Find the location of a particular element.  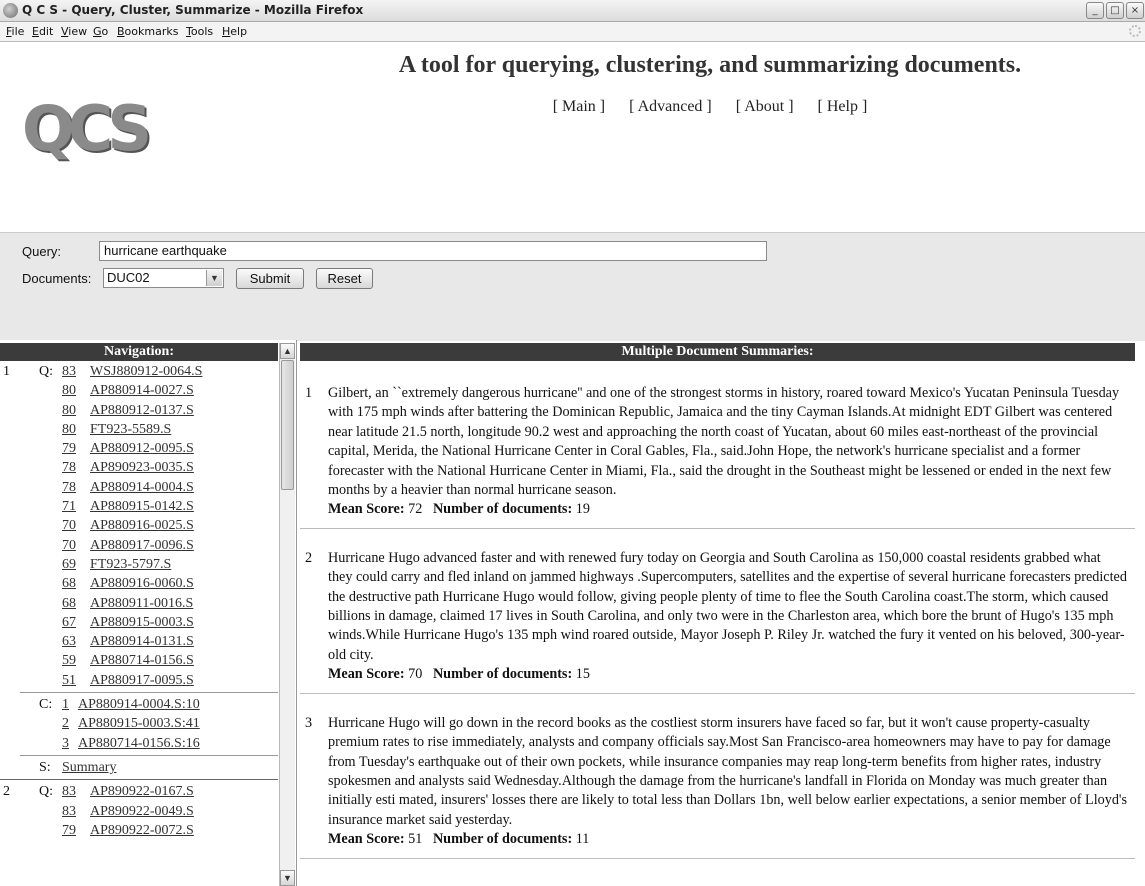

nav-doc-link: 59 AP880714-0156.S is located at coordinates (139, 660).